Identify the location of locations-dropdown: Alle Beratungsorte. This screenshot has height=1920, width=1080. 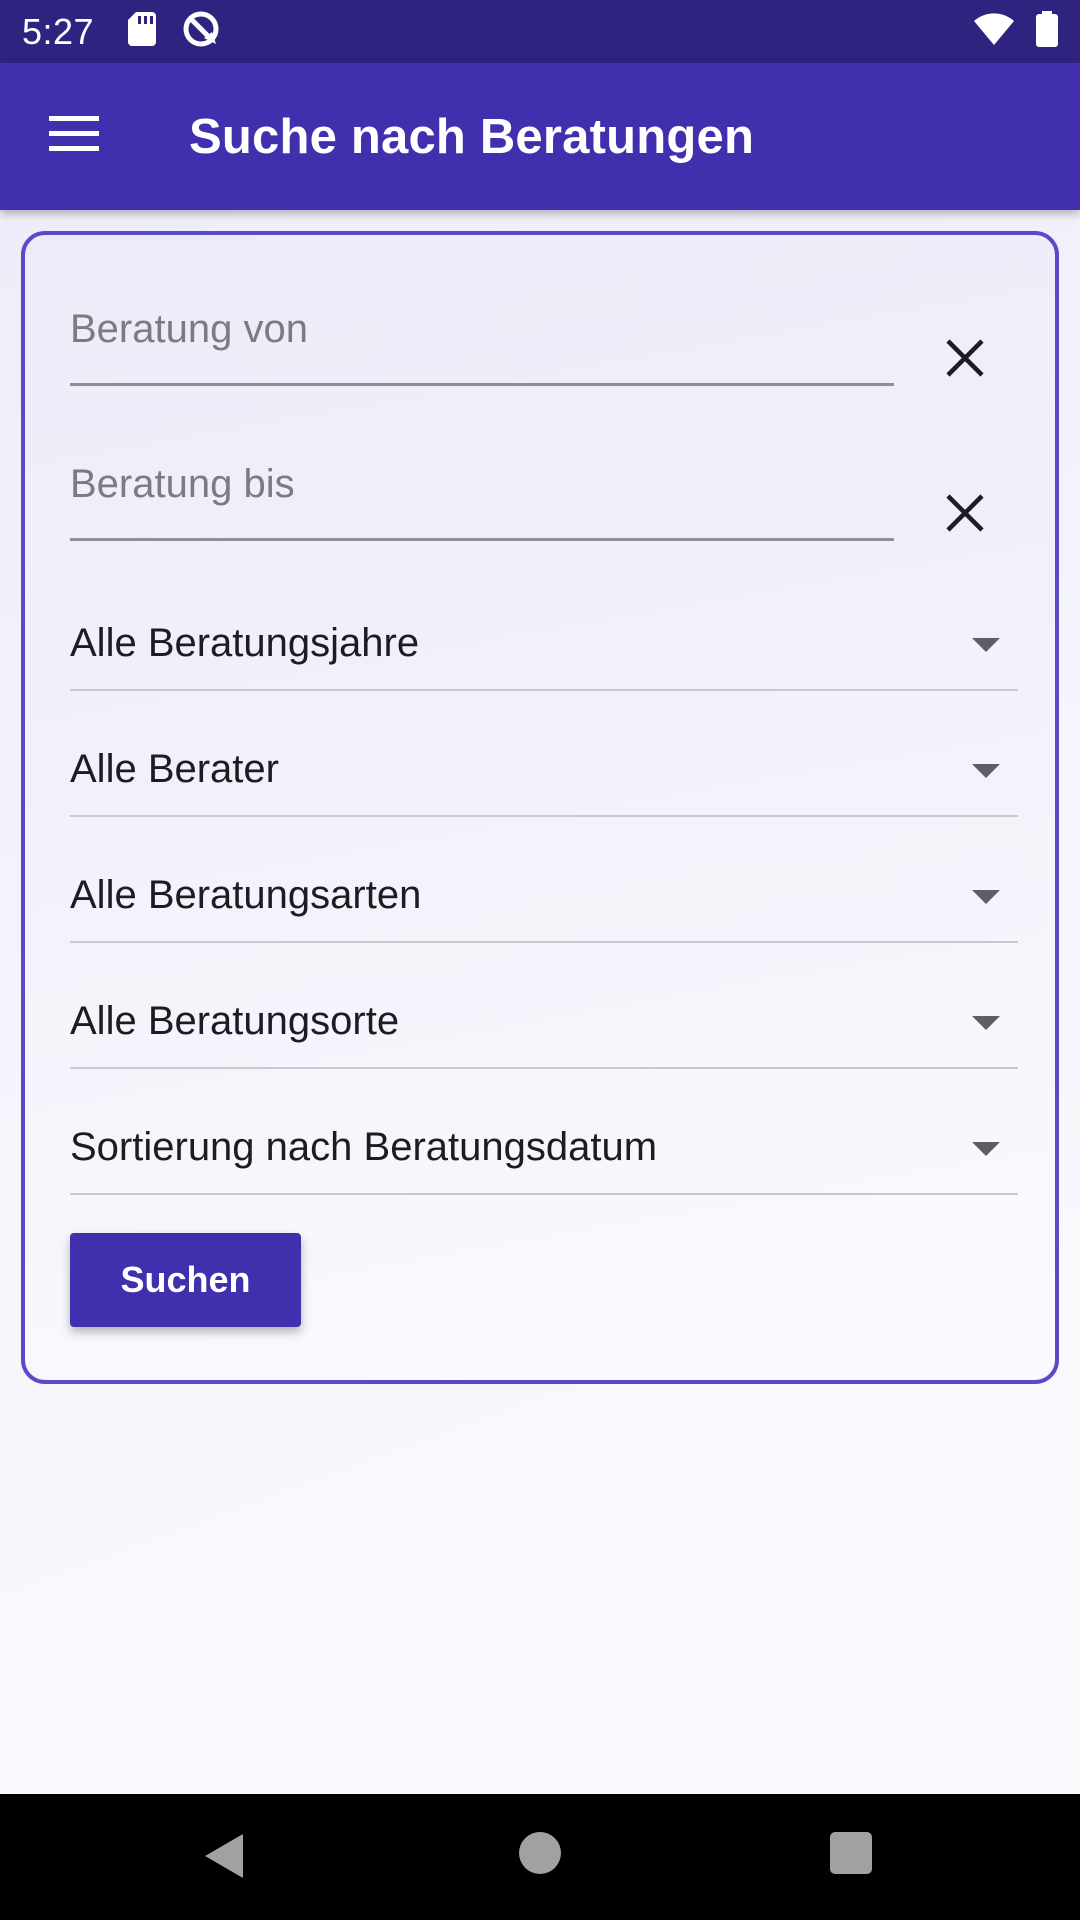
(544, 1017).